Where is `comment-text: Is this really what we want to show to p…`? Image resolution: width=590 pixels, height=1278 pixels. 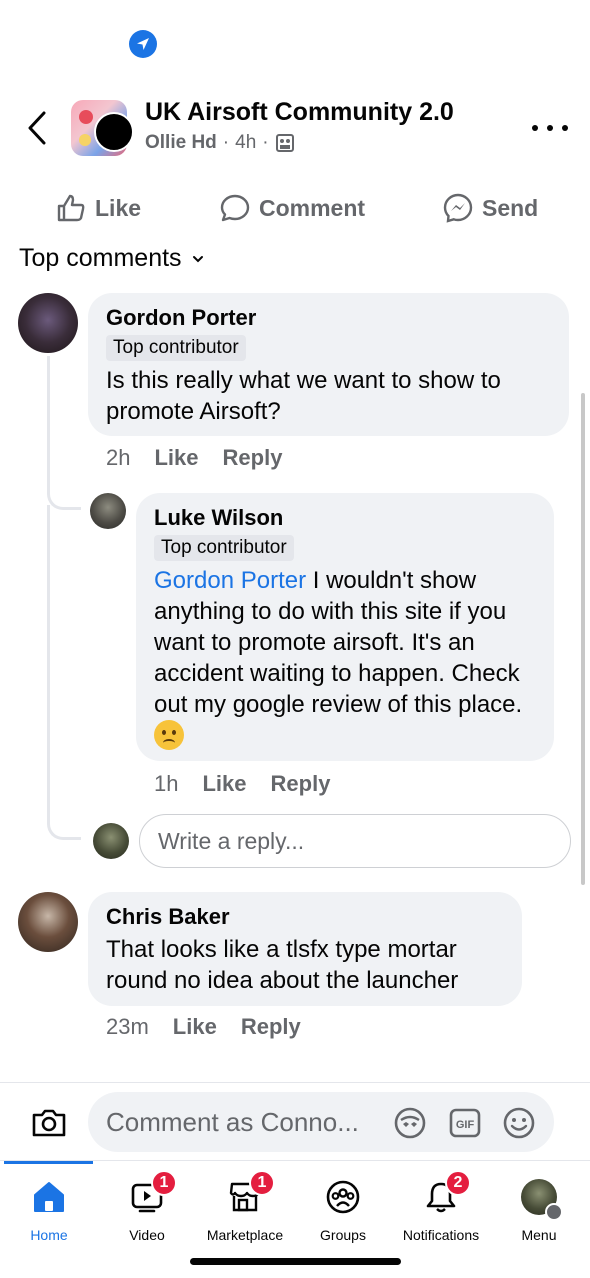 comment-text: Is this really what we want to show to p… is located at coordinates (303, 396).